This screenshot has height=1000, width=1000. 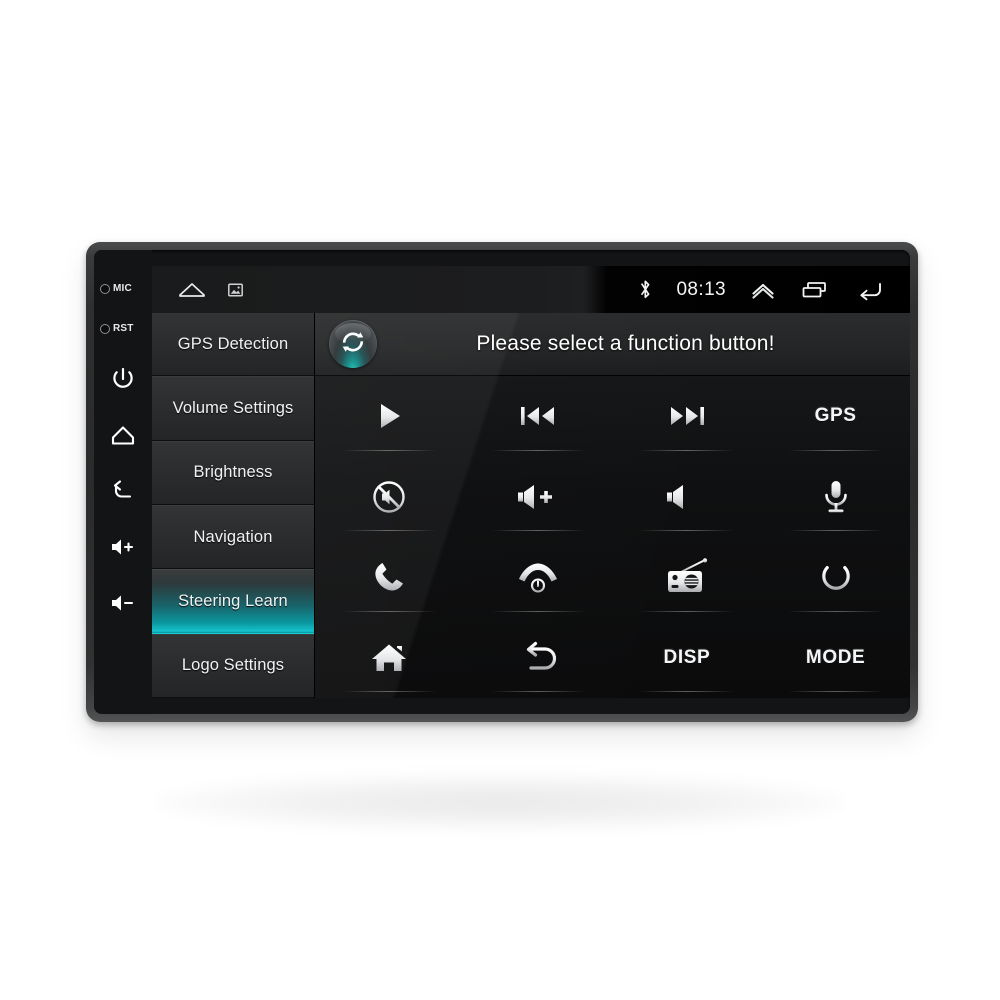 I want to click on play-button, so click(x=389, y=416).